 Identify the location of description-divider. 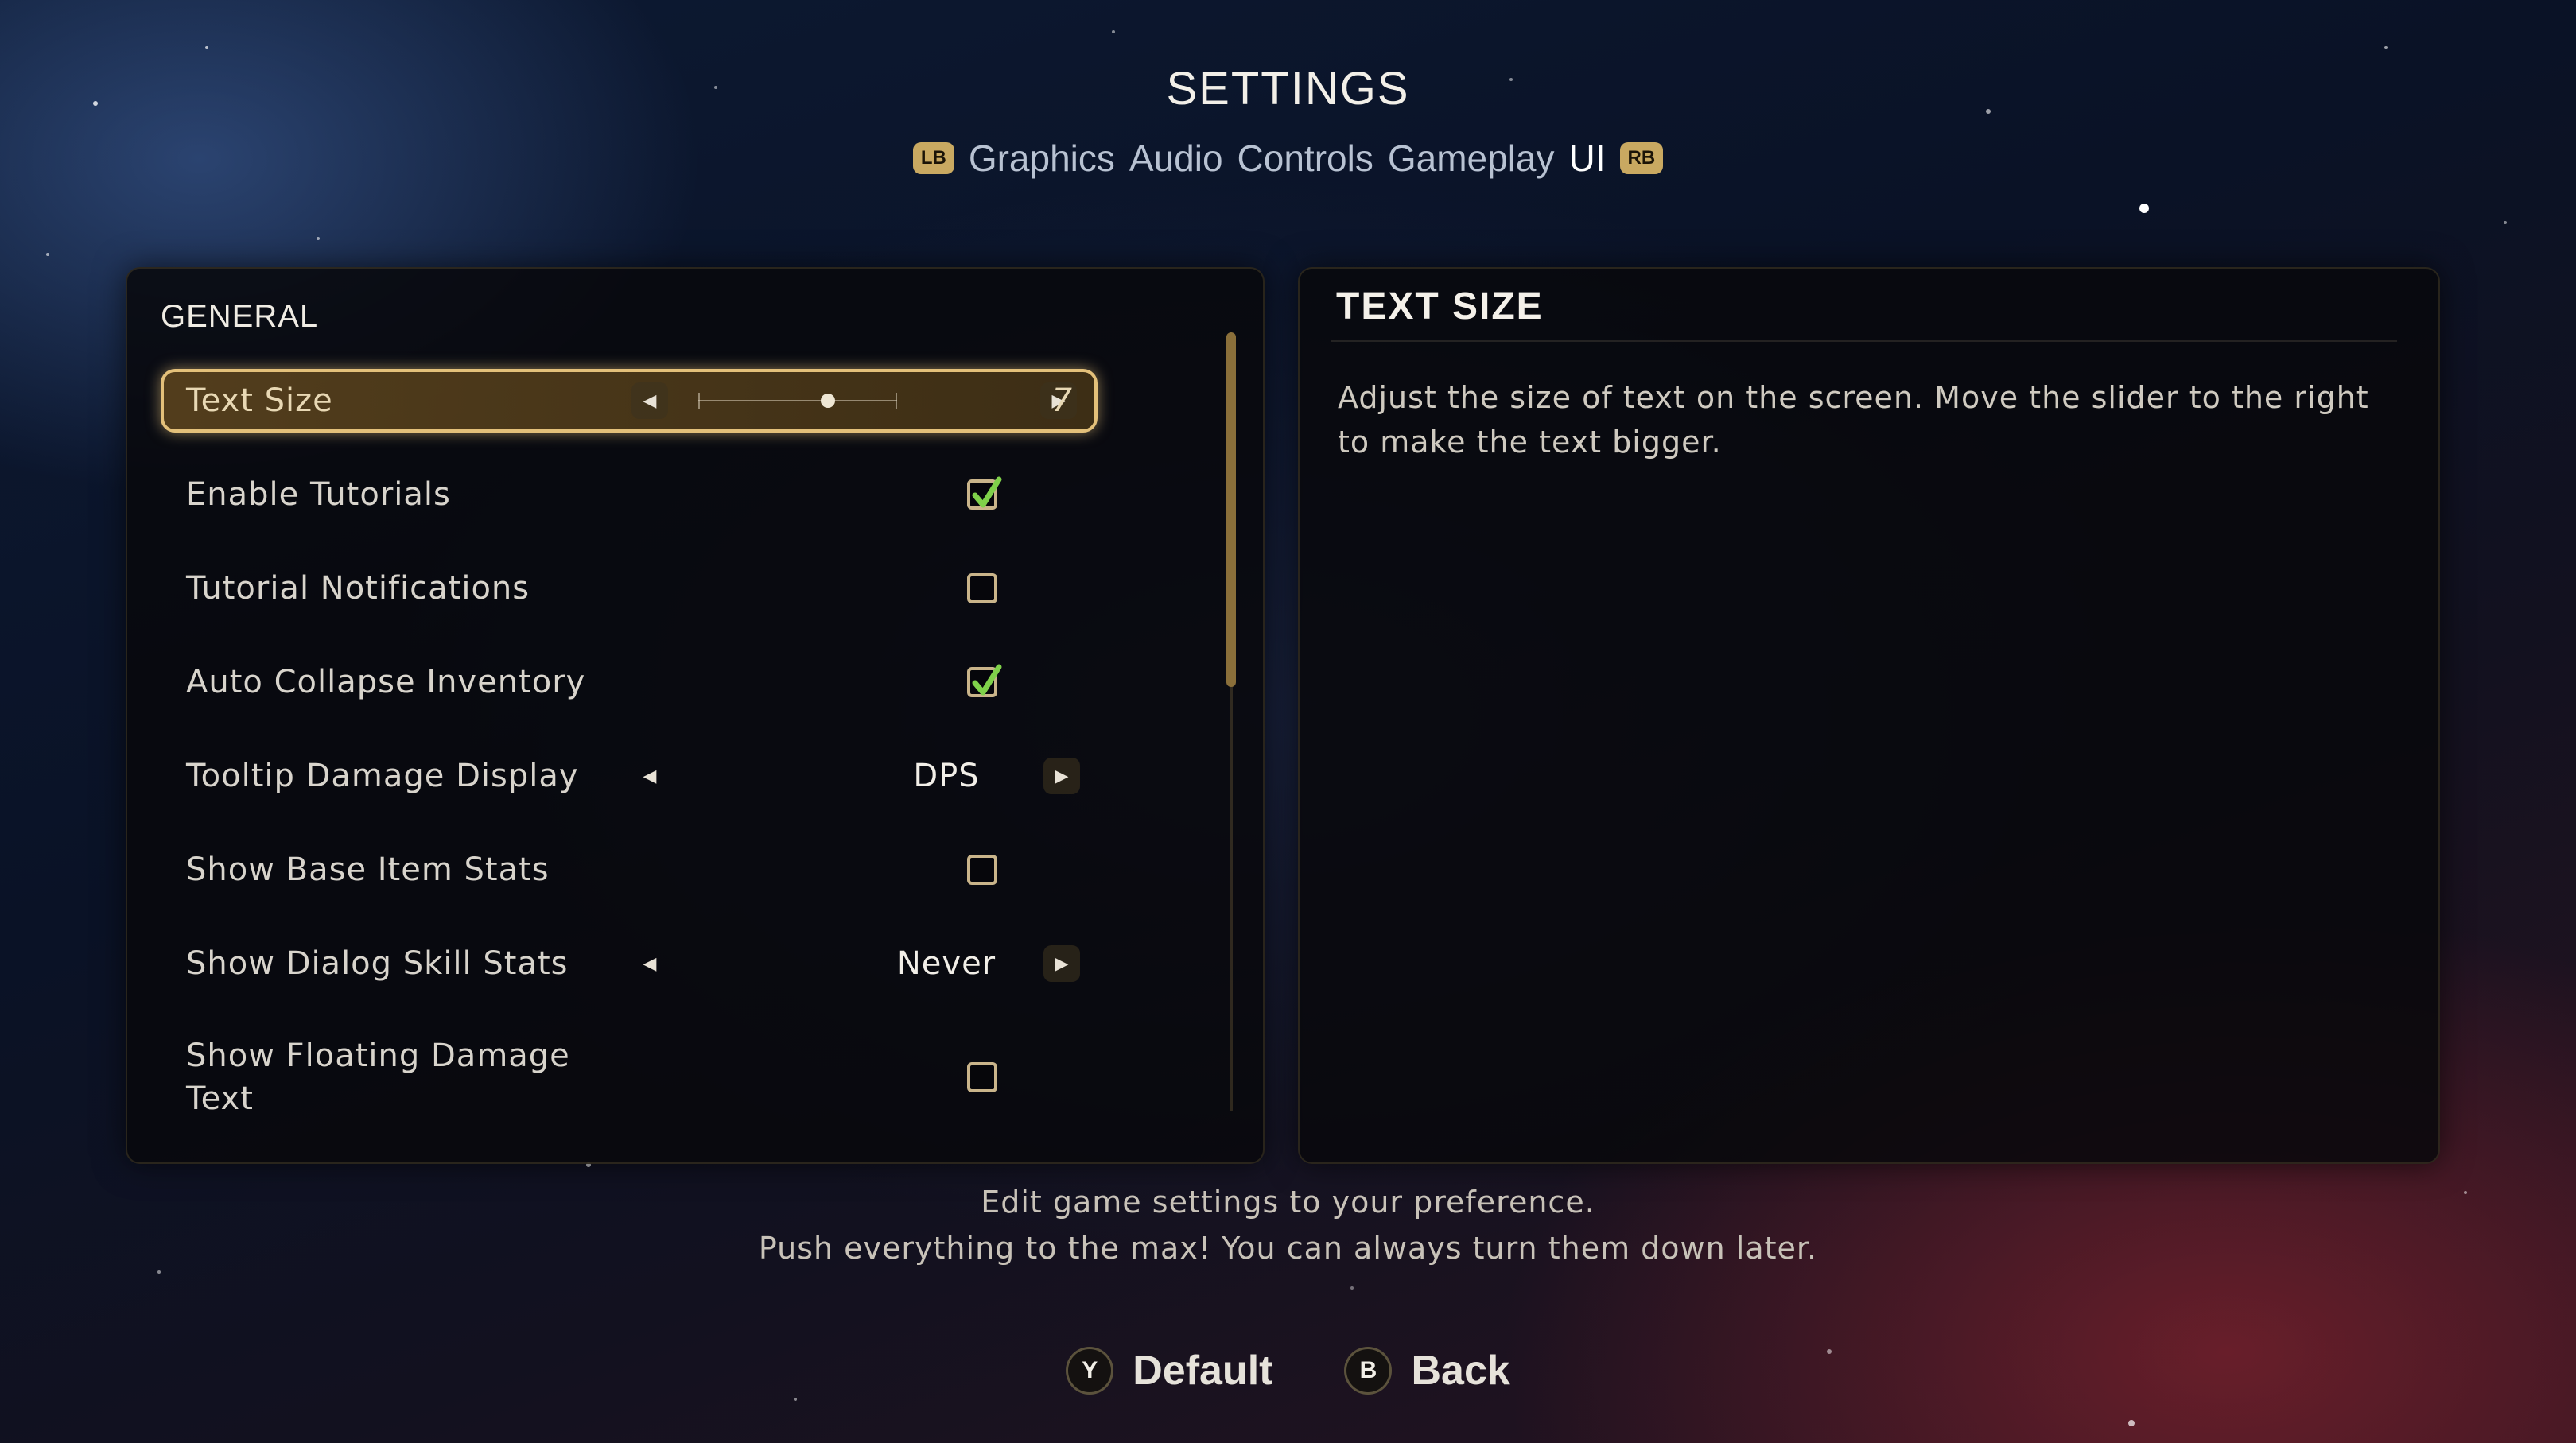
(1864, 341).